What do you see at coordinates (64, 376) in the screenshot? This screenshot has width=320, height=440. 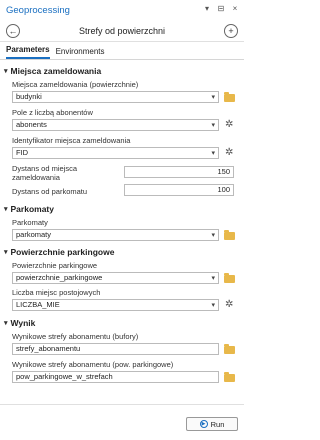 I see `field-value: pow_parkingowe_w_strefach` at bounding box center [64, 376].